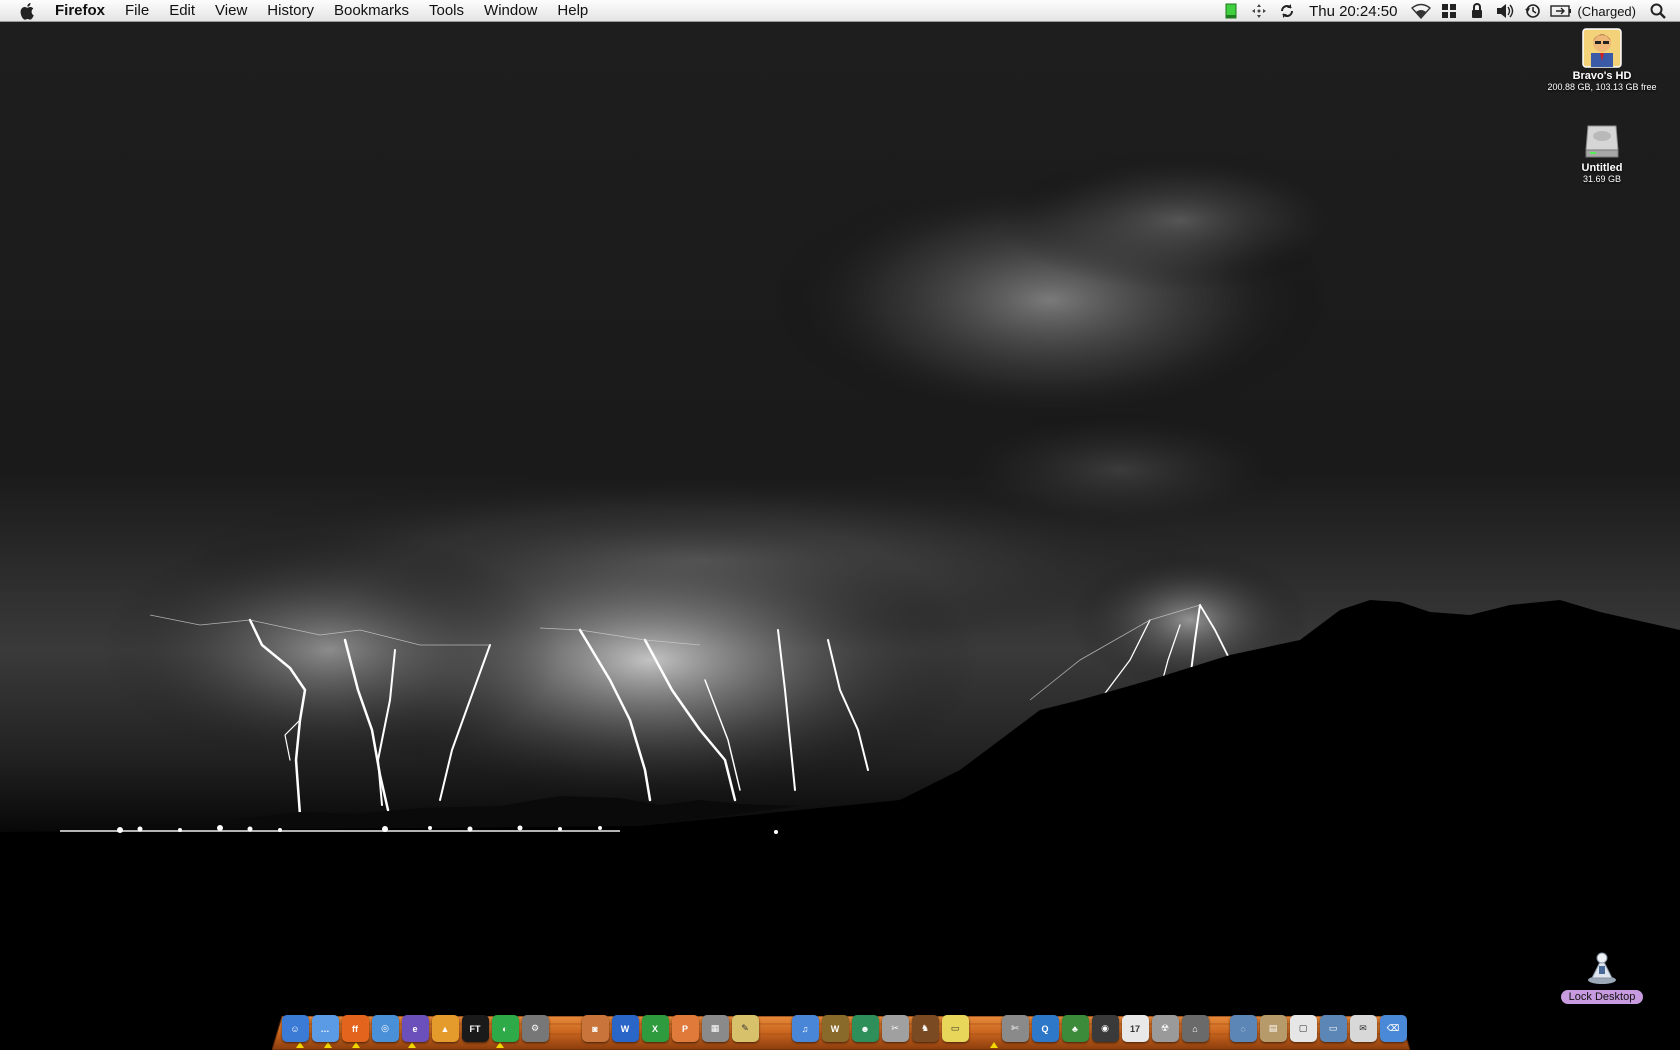 This screenshot has height=1050, width=1680. Describe the element at coordinates (865, 1028) in the screenshot. I see `dock-messenger-icon: ☻` at that location.